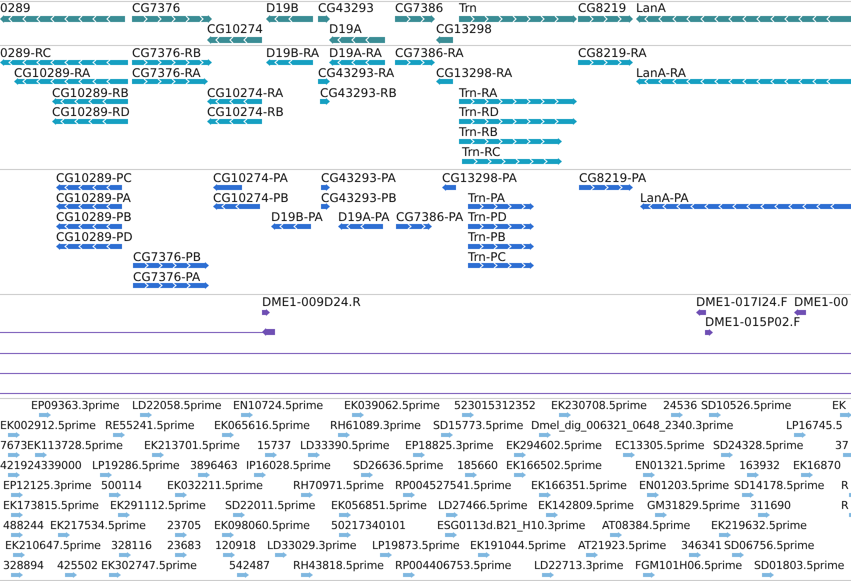 The height and width of the screenshot is (581, 851). I want to click on feature-label: SD01803.5prime, so click(799, 566).